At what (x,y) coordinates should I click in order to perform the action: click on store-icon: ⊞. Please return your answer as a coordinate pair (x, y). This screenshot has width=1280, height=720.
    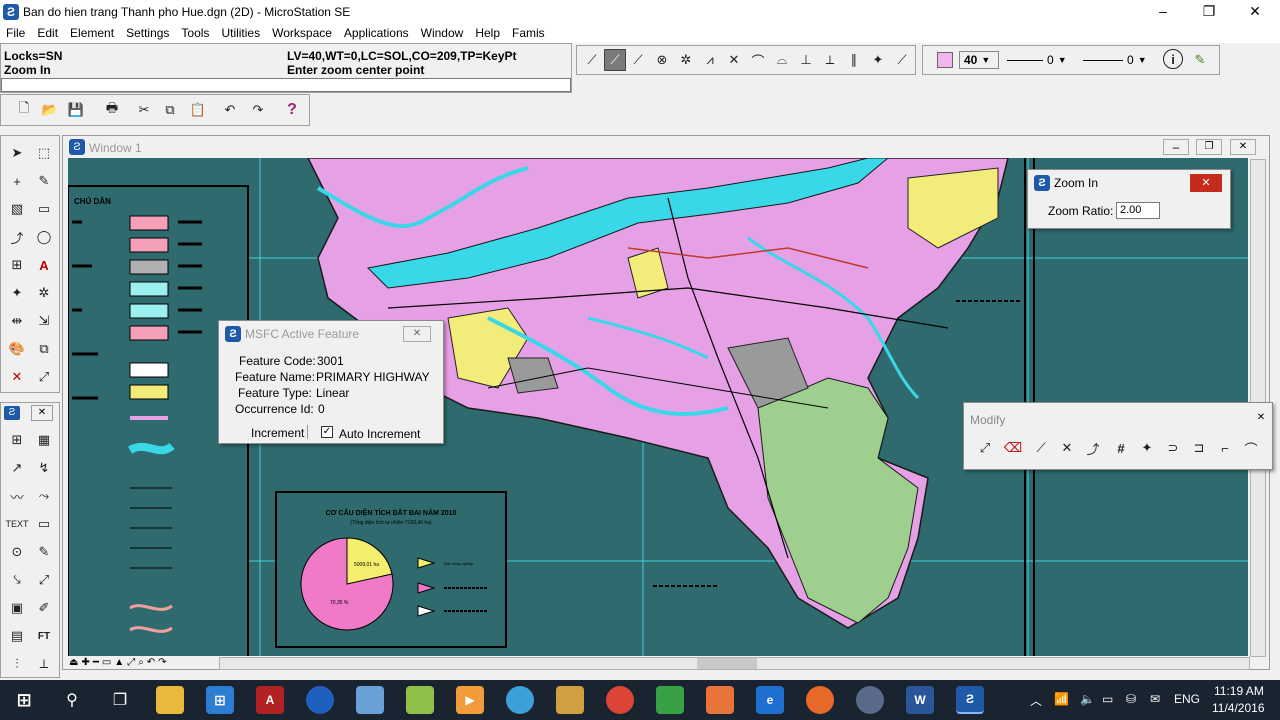
    Looking at the image, I should click on (220, 700).